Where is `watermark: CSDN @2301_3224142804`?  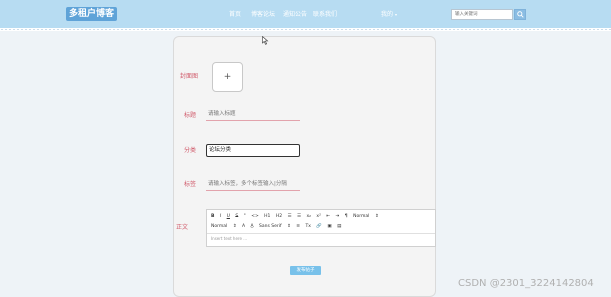
watermark: CSDN @2301_3224142804 is located at coordinates (526, 283).